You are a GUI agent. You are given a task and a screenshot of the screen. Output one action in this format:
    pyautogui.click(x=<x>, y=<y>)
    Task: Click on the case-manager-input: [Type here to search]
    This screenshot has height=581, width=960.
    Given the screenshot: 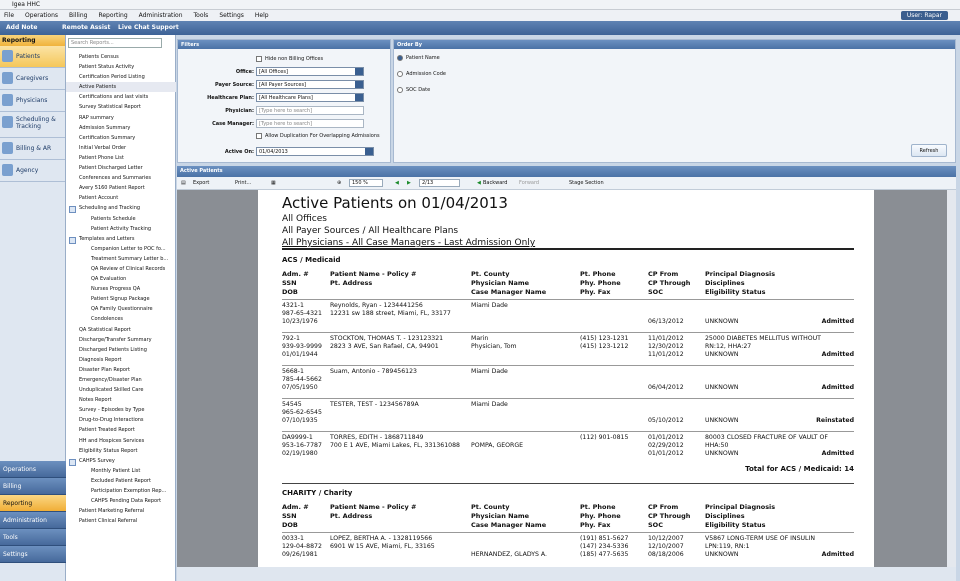 What is the action you would take?
    pyautogui.click(x=310, y=123)
    